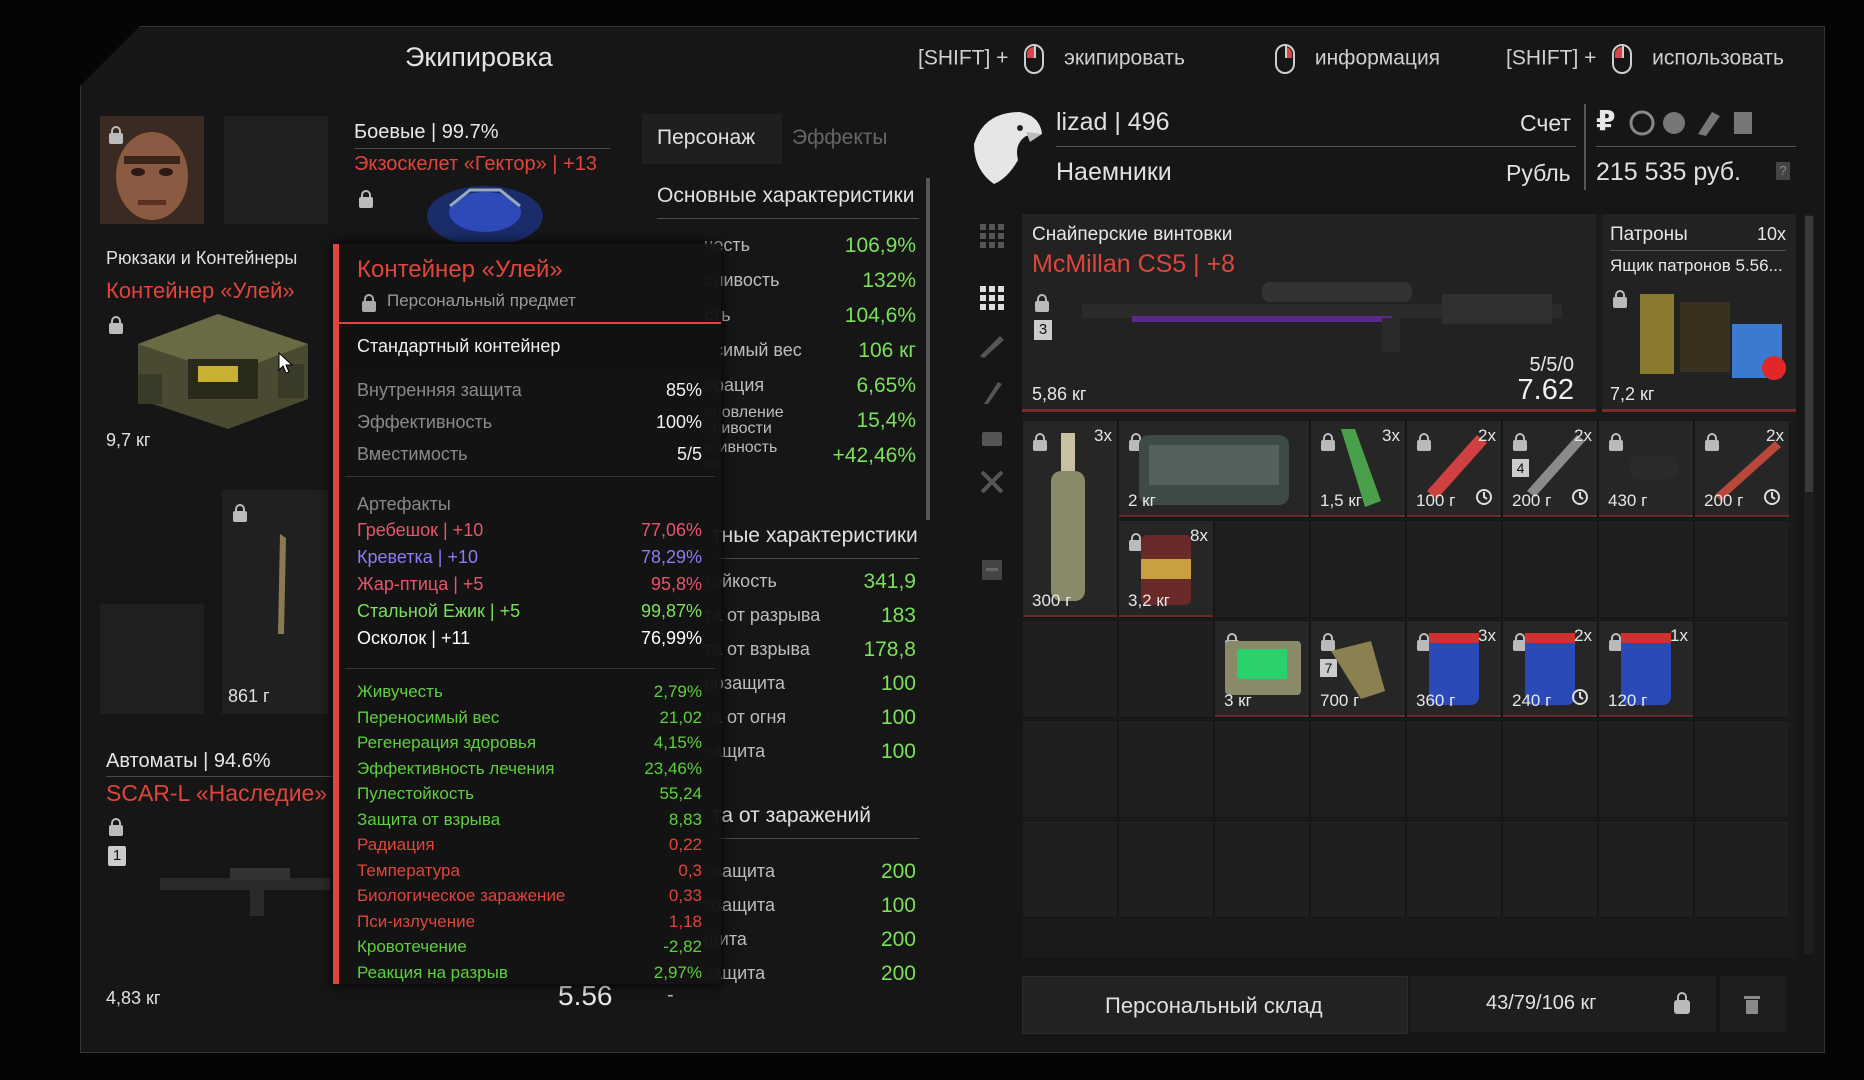 The width and height of the screenshot is (1864, 1080). I want to click on trash-icon, so click(1752, 1005).